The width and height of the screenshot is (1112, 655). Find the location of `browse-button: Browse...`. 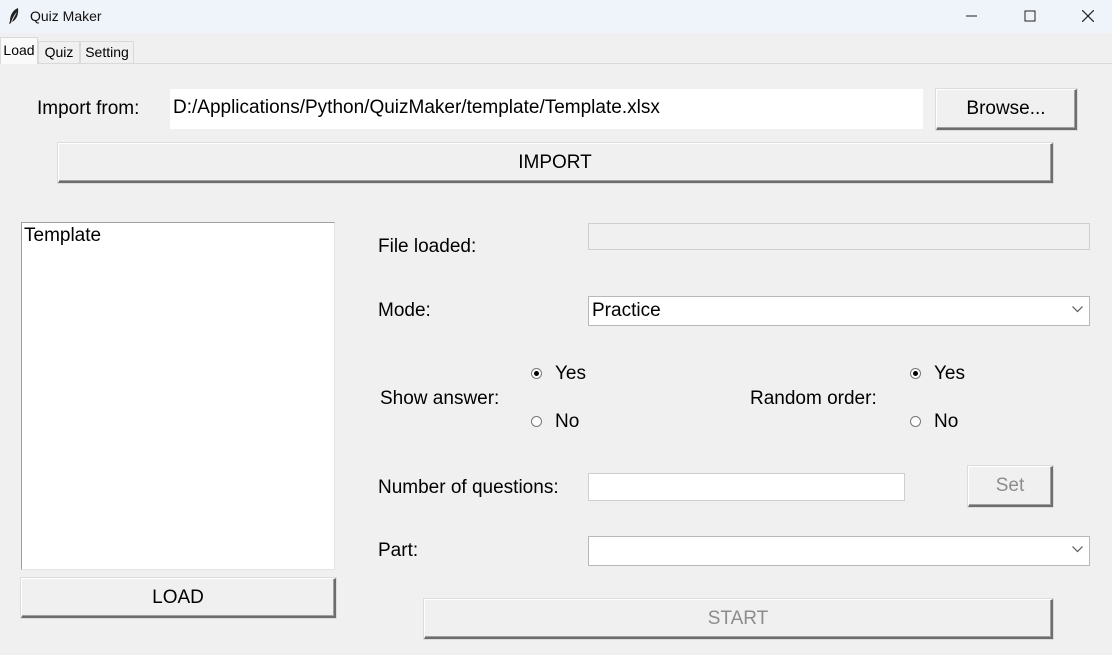

browse-button: Browse... is located at coordinates (1006, 109).